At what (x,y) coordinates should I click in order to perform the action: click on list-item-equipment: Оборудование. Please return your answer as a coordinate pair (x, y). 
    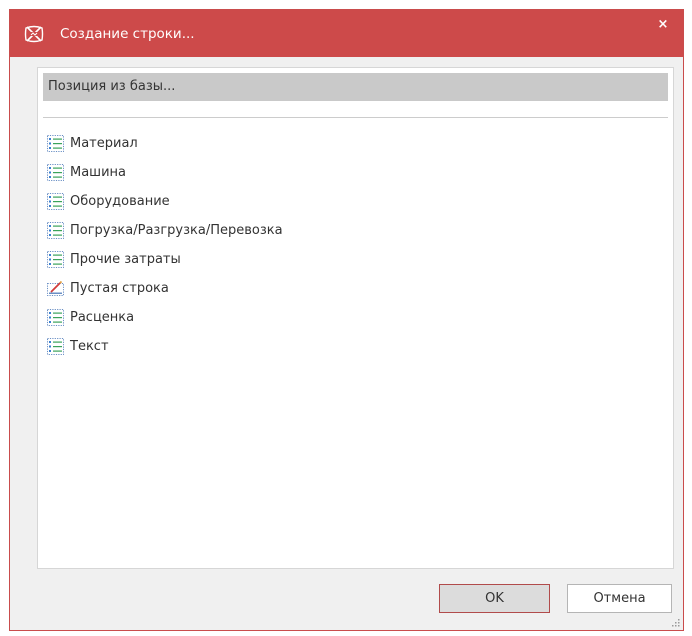
    Looking at the image, I should click on (164, 201).